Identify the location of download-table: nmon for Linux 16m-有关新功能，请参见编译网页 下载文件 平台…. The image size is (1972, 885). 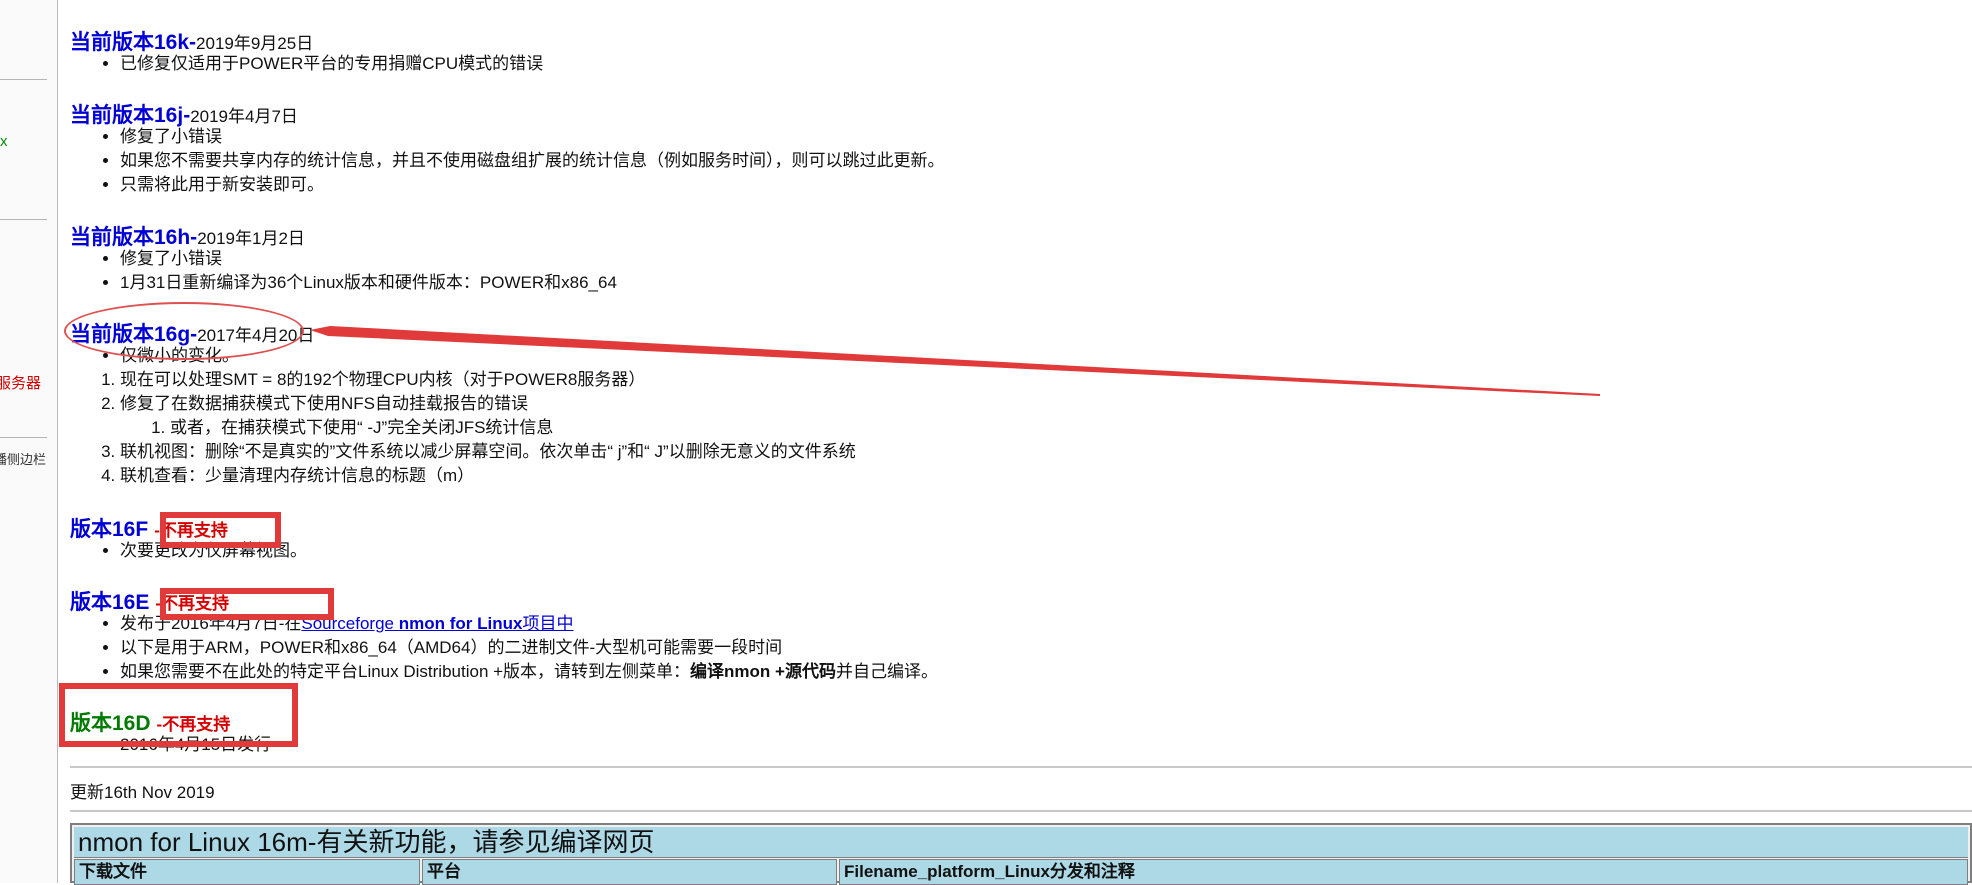
(1021, 854).